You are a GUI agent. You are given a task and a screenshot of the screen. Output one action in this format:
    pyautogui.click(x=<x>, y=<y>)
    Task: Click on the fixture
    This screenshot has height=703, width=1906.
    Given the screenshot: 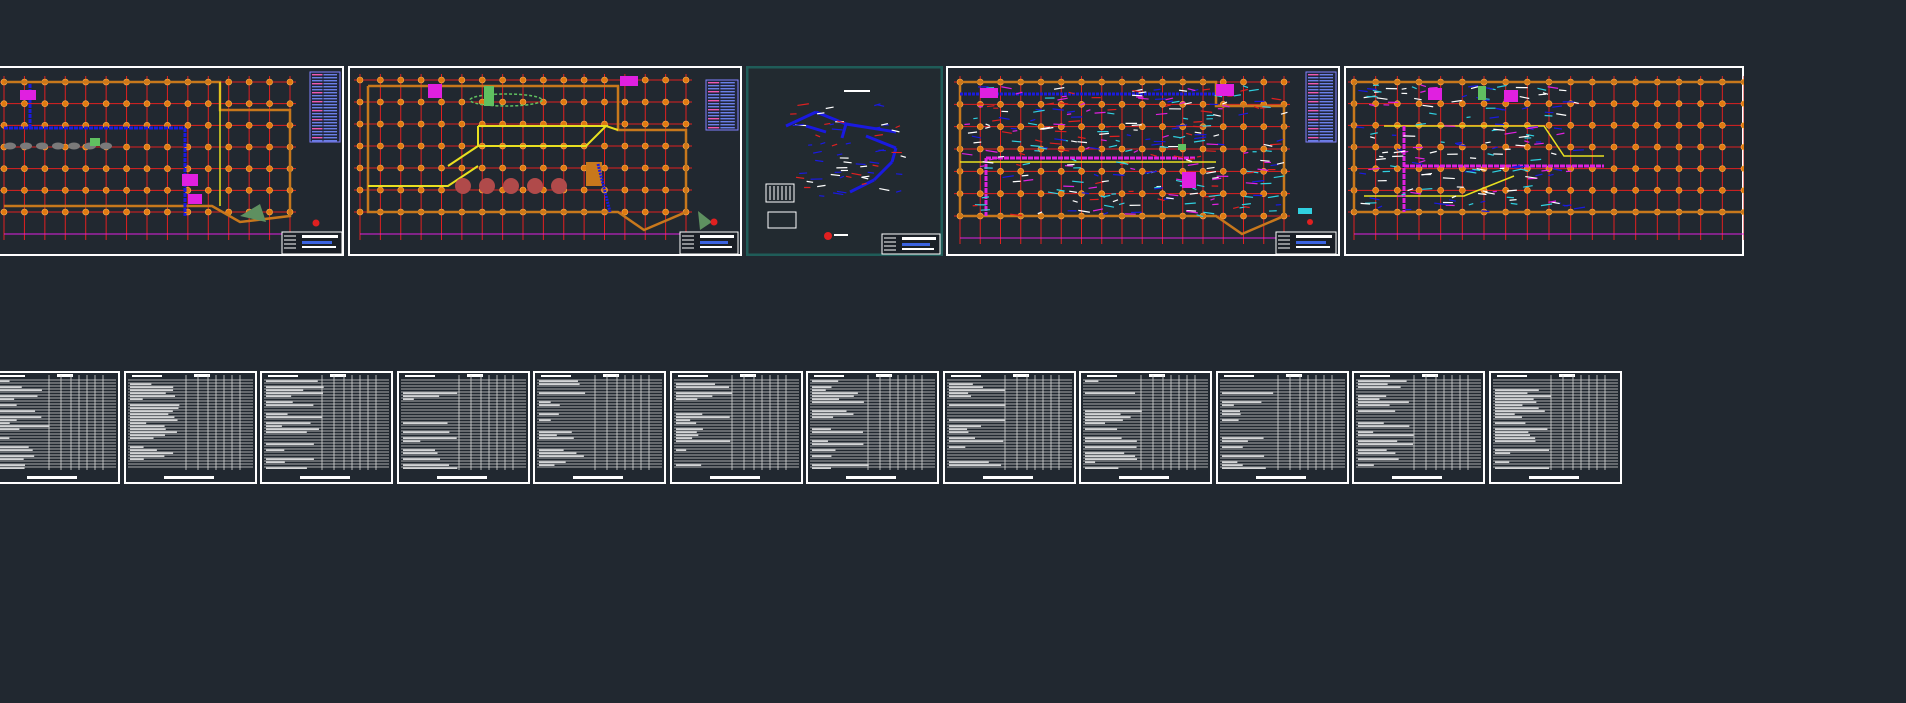 What is the action you would take?
    pyautogui.click(x=58, y=146)
    